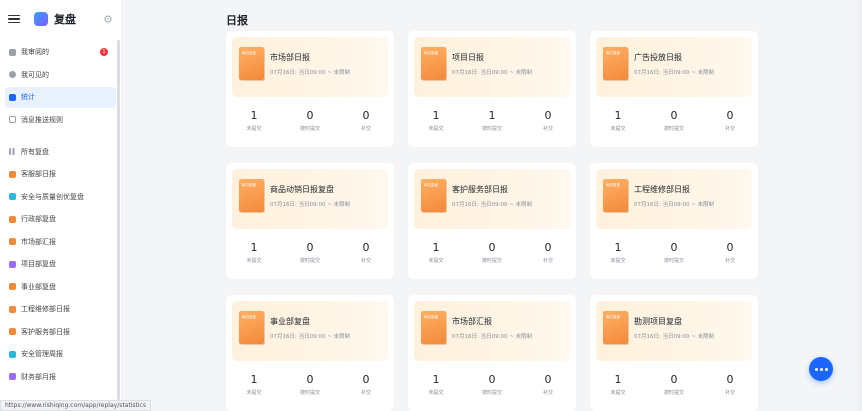 The width and height of the screenshot is (862, 411). What do you see at coordinates (104, 52) in the screenshot?
I see `notification-badge: 1` at bounding box center [104, 52].